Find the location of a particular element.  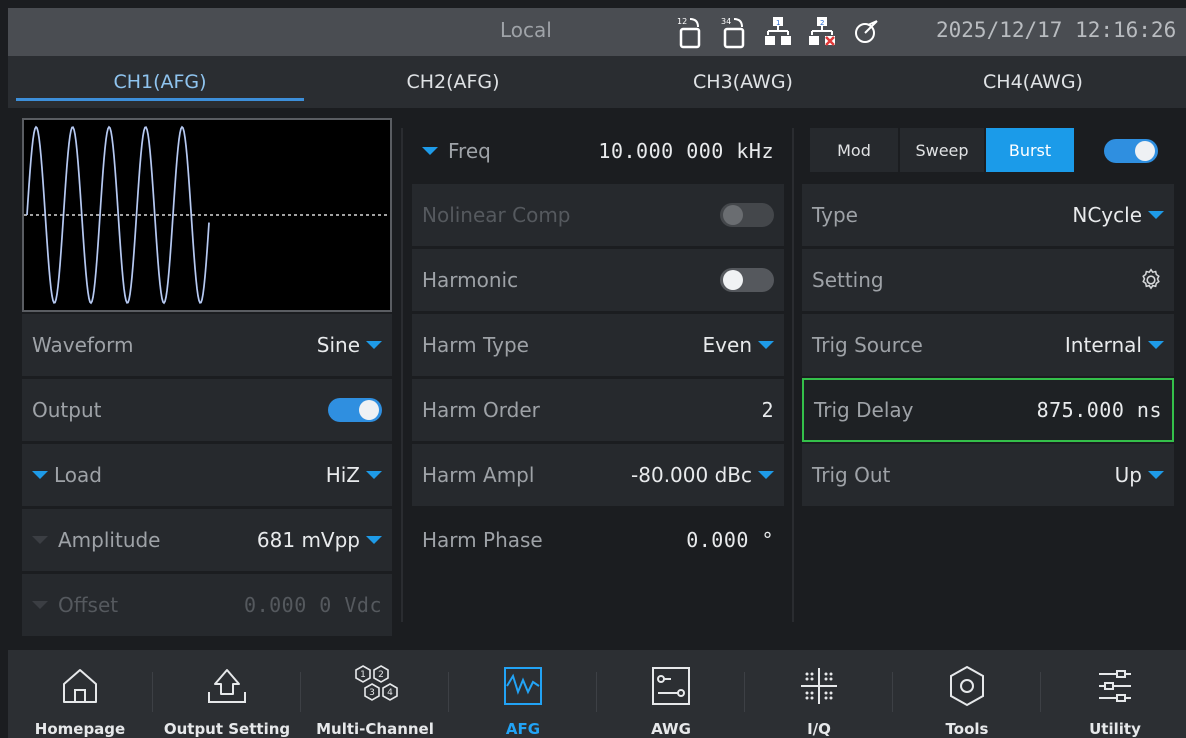

harm-ampl-row: Harm Ampl -80.000 dBc is located at coordinates (598, 475).